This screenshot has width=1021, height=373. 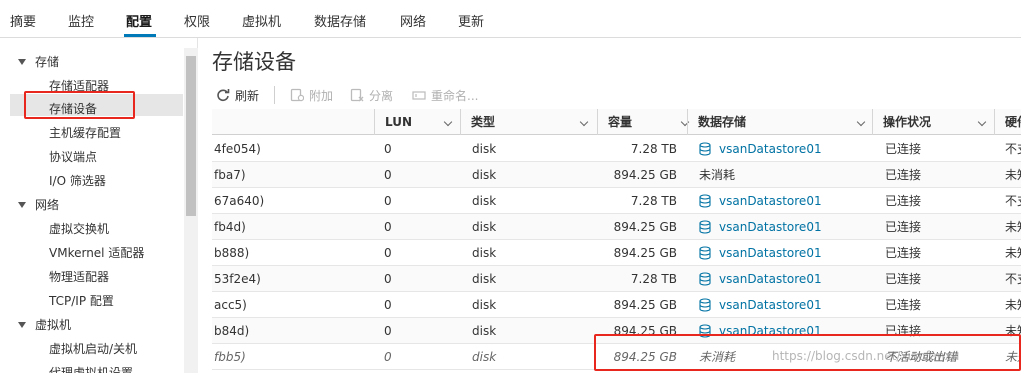 What do you see at coordinates (230, 357) in the screenshot?
I see `cell-name: fbb5)` at bounding box center [230, 357].